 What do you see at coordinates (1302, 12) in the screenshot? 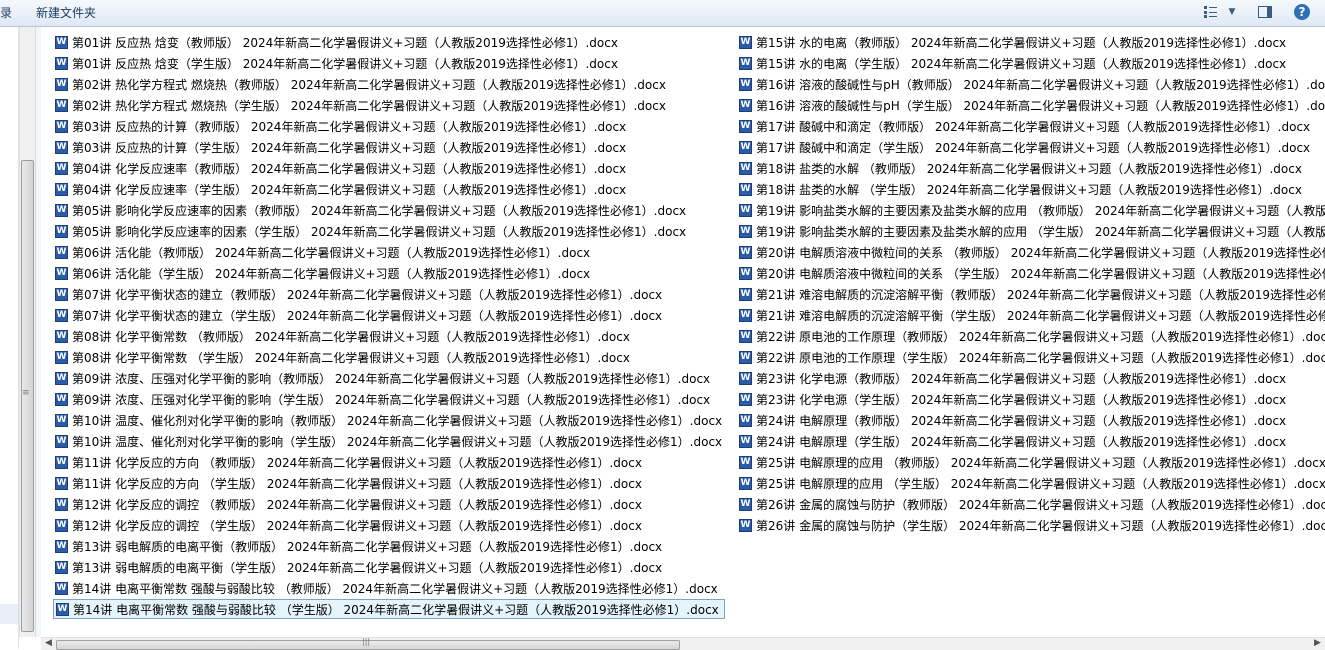
I see `help-icon: ?` at bounding box center [1302, 12].